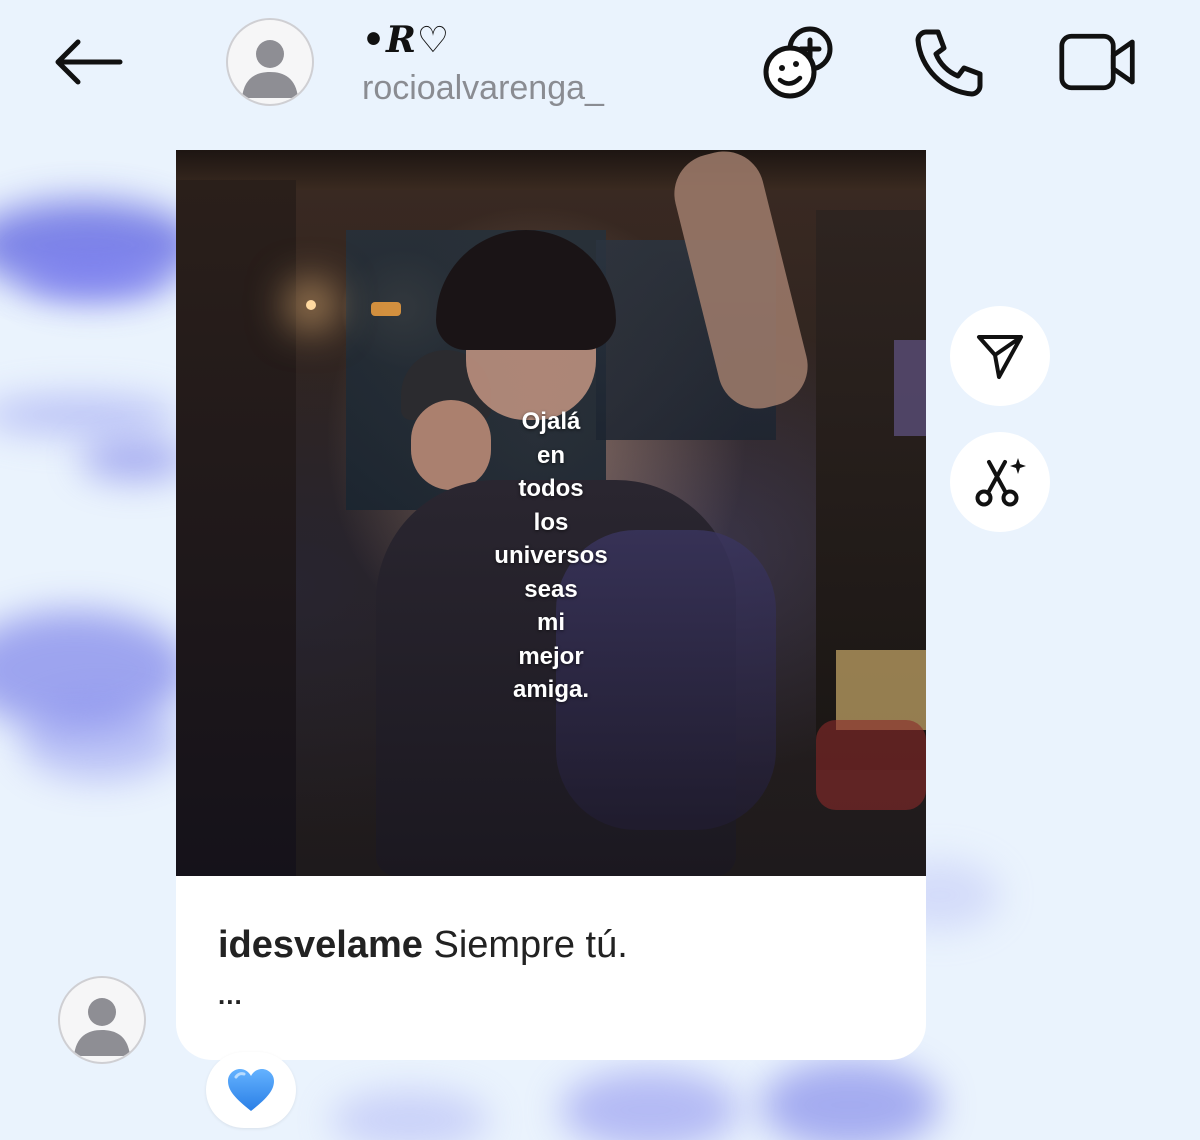 This screenshot has height=1140, width=1200. I want to click on post-caption: idesvelame Siempre tú., so click(423, 945).